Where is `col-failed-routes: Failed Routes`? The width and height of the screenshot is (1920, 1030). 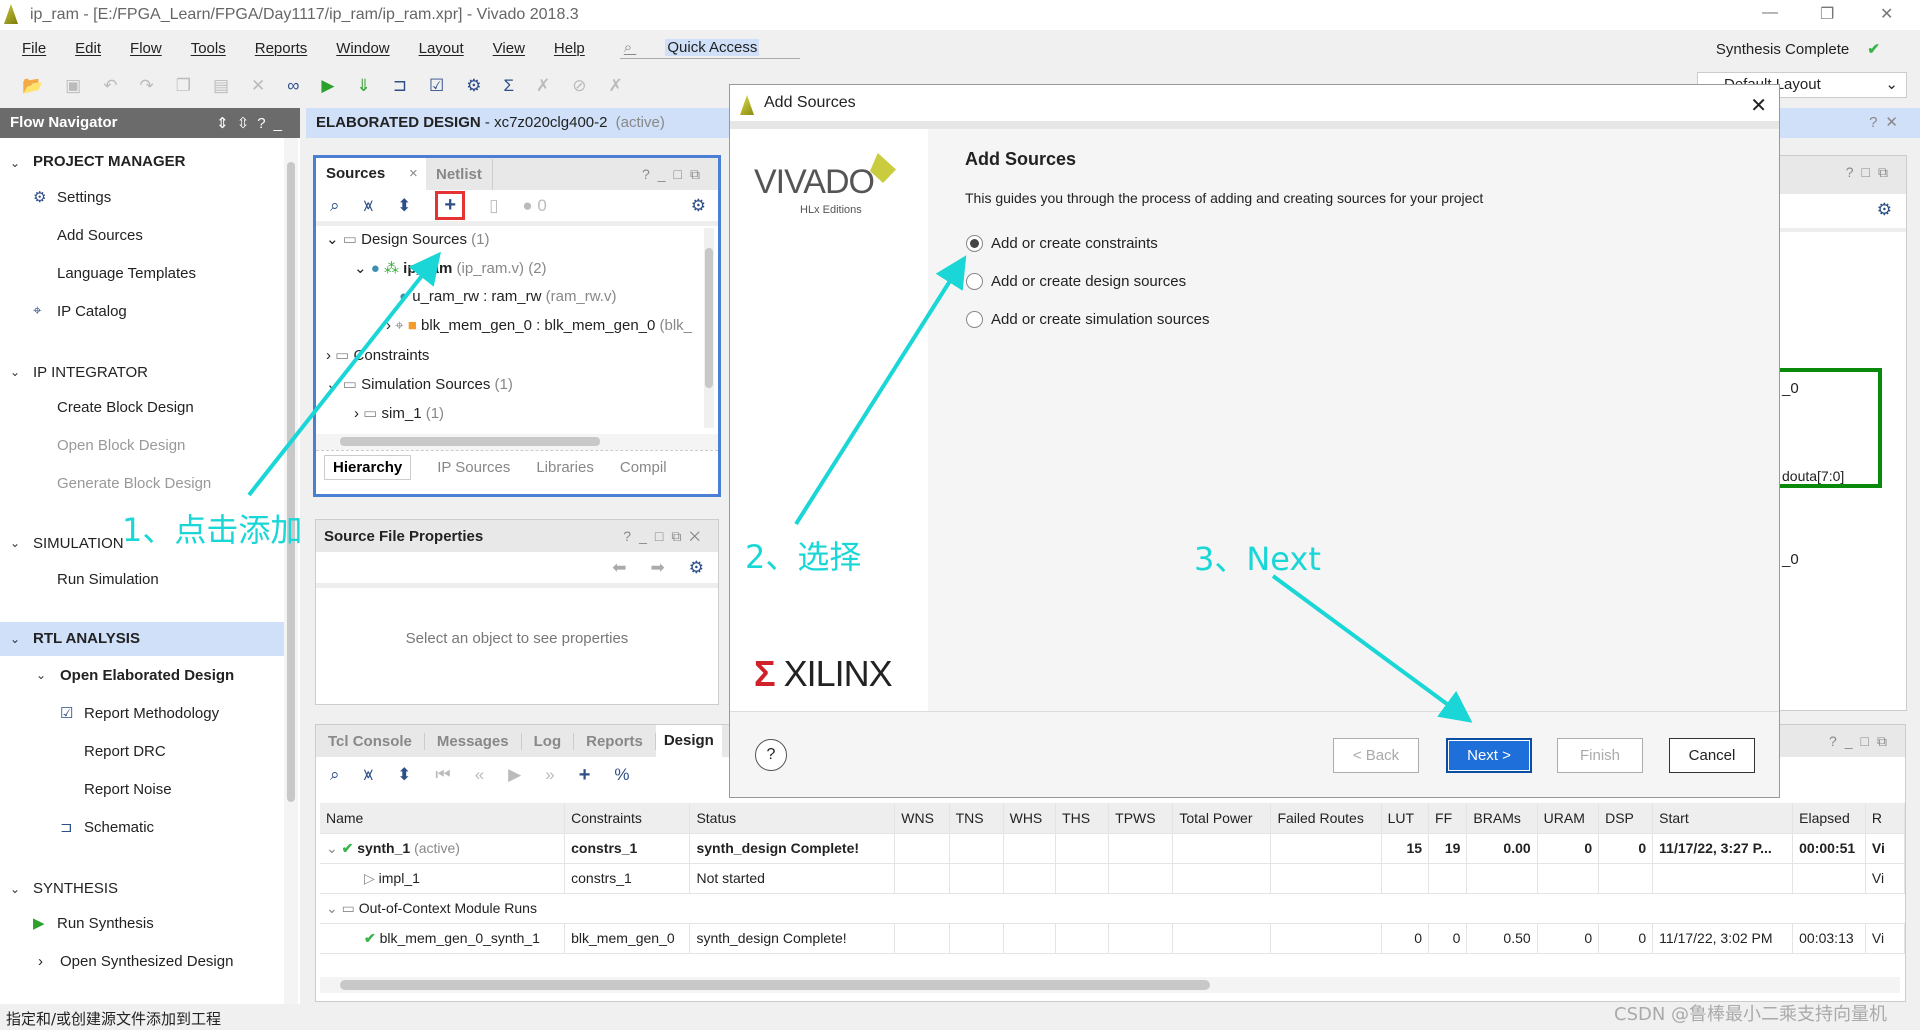 col-failed-routes: Failed Routes is located at coordinates (1326, 818).